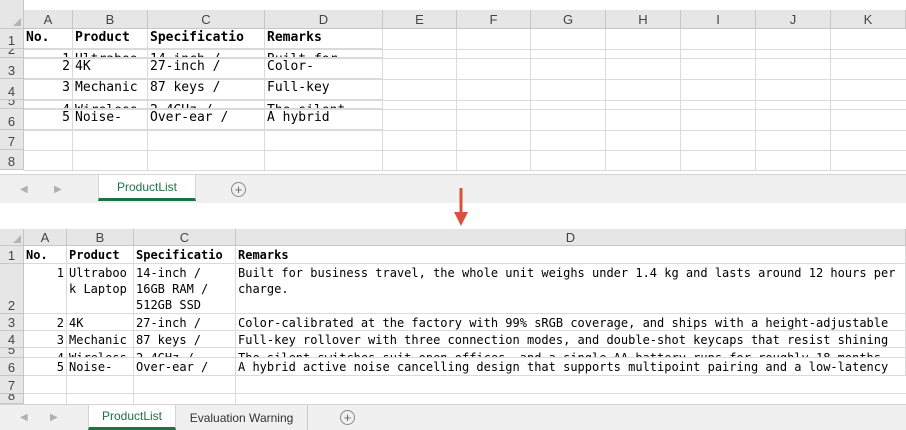  I want to click on table-cell: Full-key, so click(324, 89).